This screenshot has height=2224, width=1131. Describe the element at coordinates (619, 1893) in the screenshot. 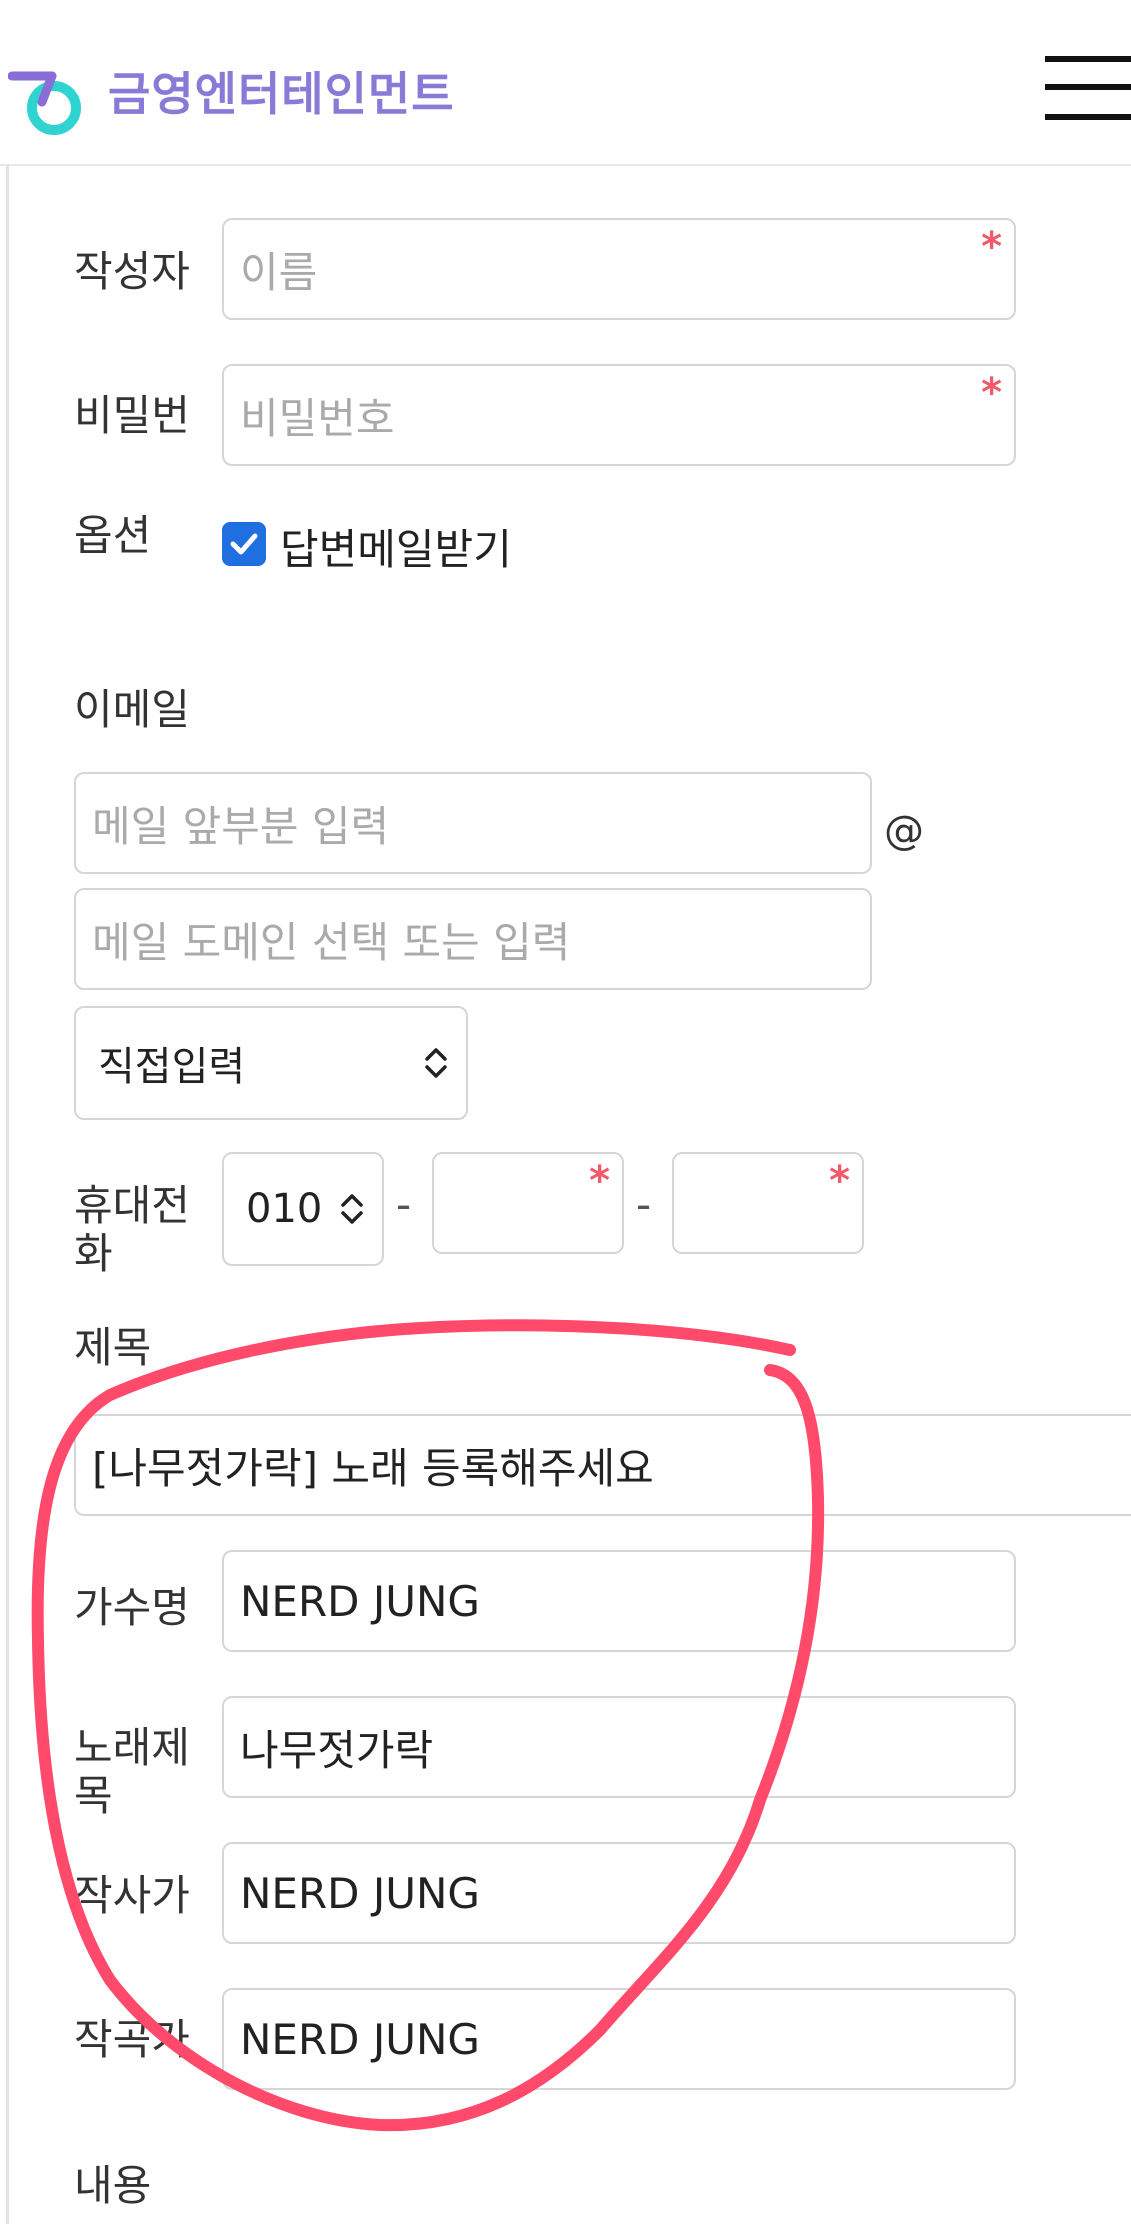

I see `lyricist-input: NERD JUNG` at that location.